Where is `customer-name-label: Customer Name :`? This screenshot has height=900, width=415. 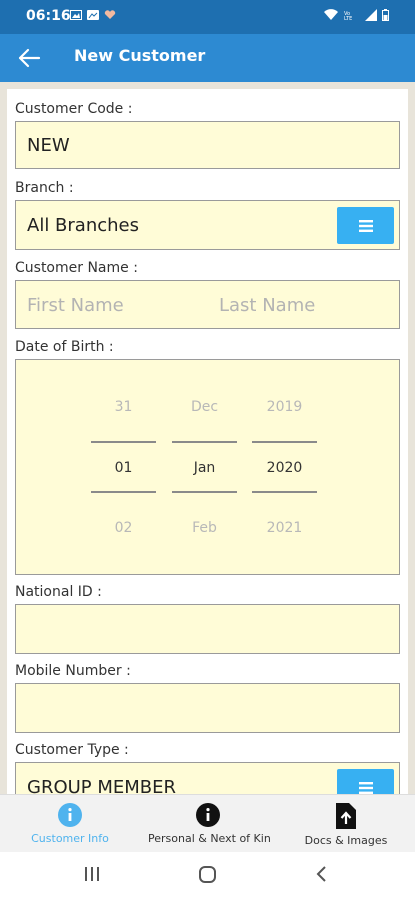
customer-name-label: Customer Name : is located at coordinates (76, 268).